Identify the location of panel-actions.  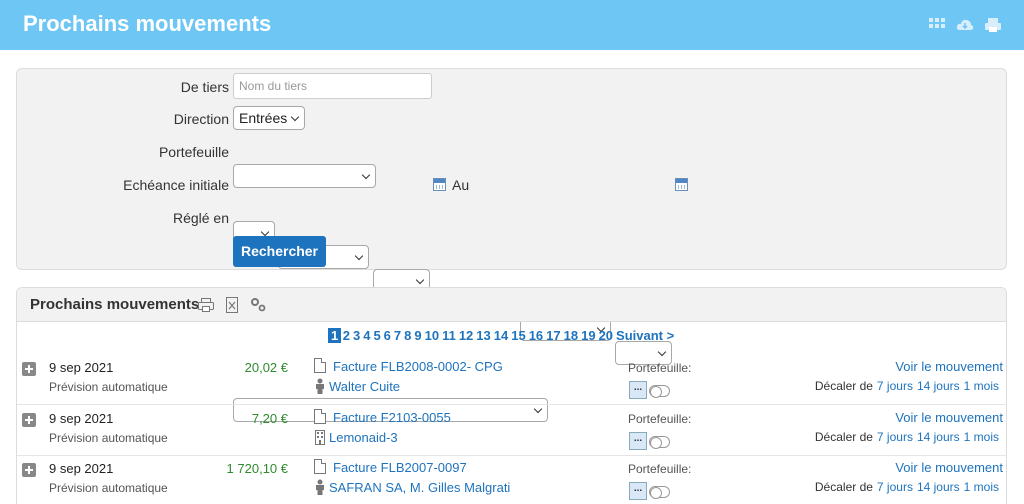
(232, 305).